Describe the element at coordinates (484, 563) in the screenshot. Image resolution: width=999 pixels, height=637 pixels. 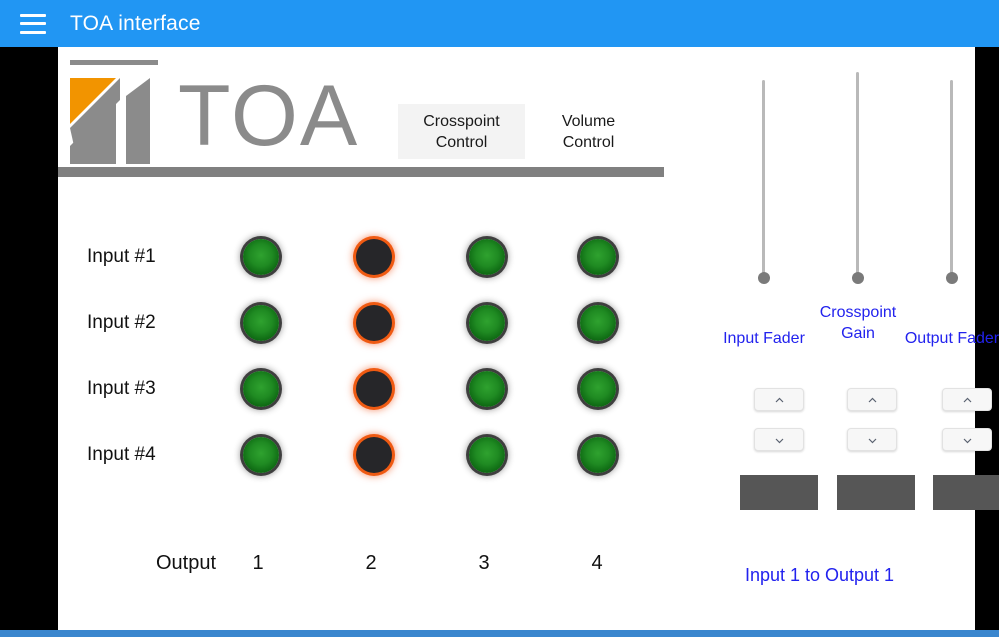
I see `output-label-3: 3` at that location.